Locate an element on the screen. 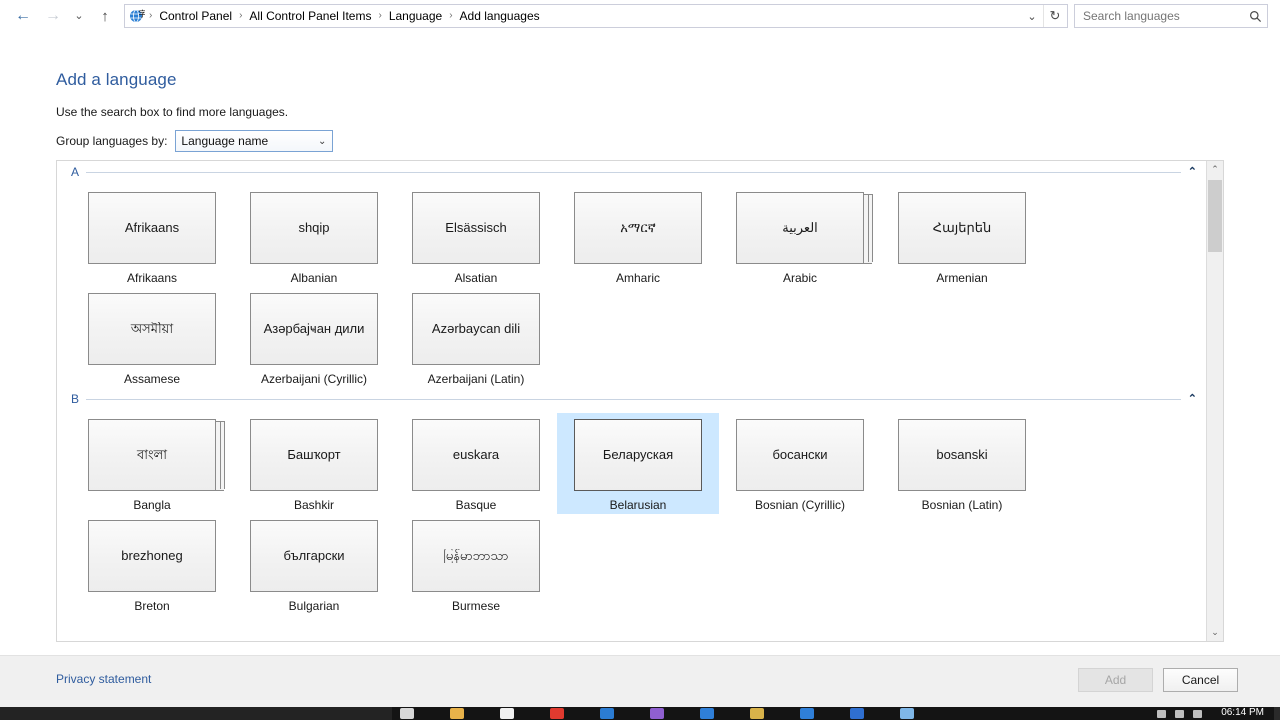 This screenshot has height=720, width=1280. language-tile-face: Азәрбајҹан дили is located at coordinates (314, 329).